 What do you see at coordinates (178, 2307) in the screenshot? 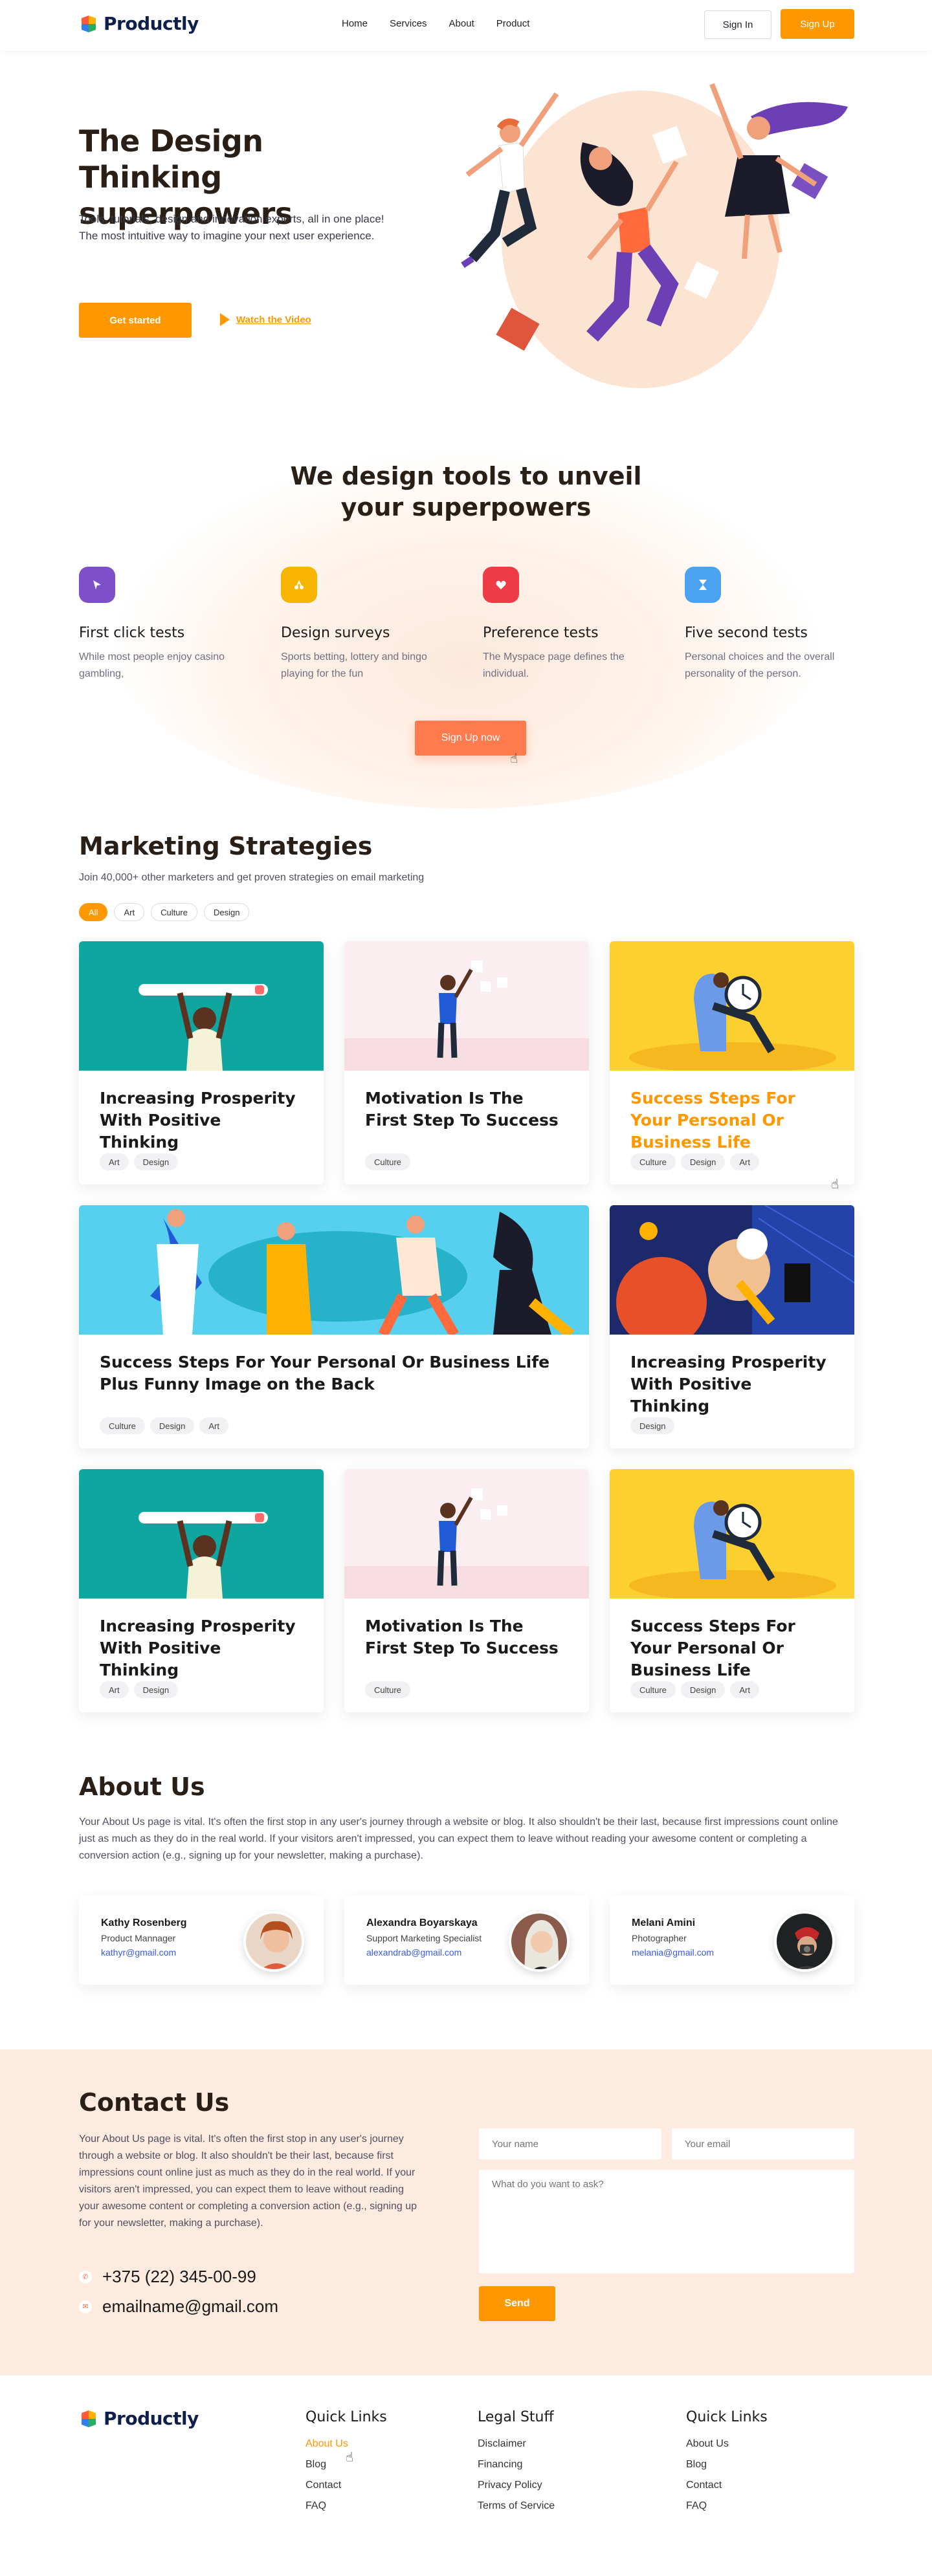
I see `contact-email: ✉ emailname@gmail.com` at bounding box center [178, 2307].